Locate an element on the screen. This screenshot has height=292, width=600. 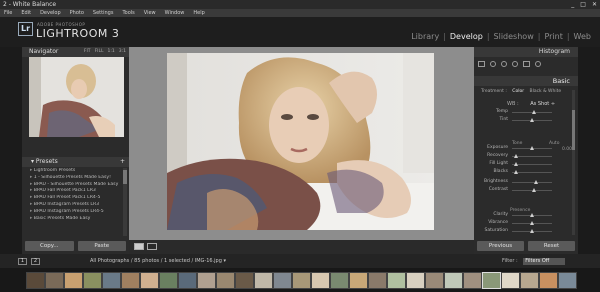
treatment-color-option: Color is located at coordinates (518, 91).